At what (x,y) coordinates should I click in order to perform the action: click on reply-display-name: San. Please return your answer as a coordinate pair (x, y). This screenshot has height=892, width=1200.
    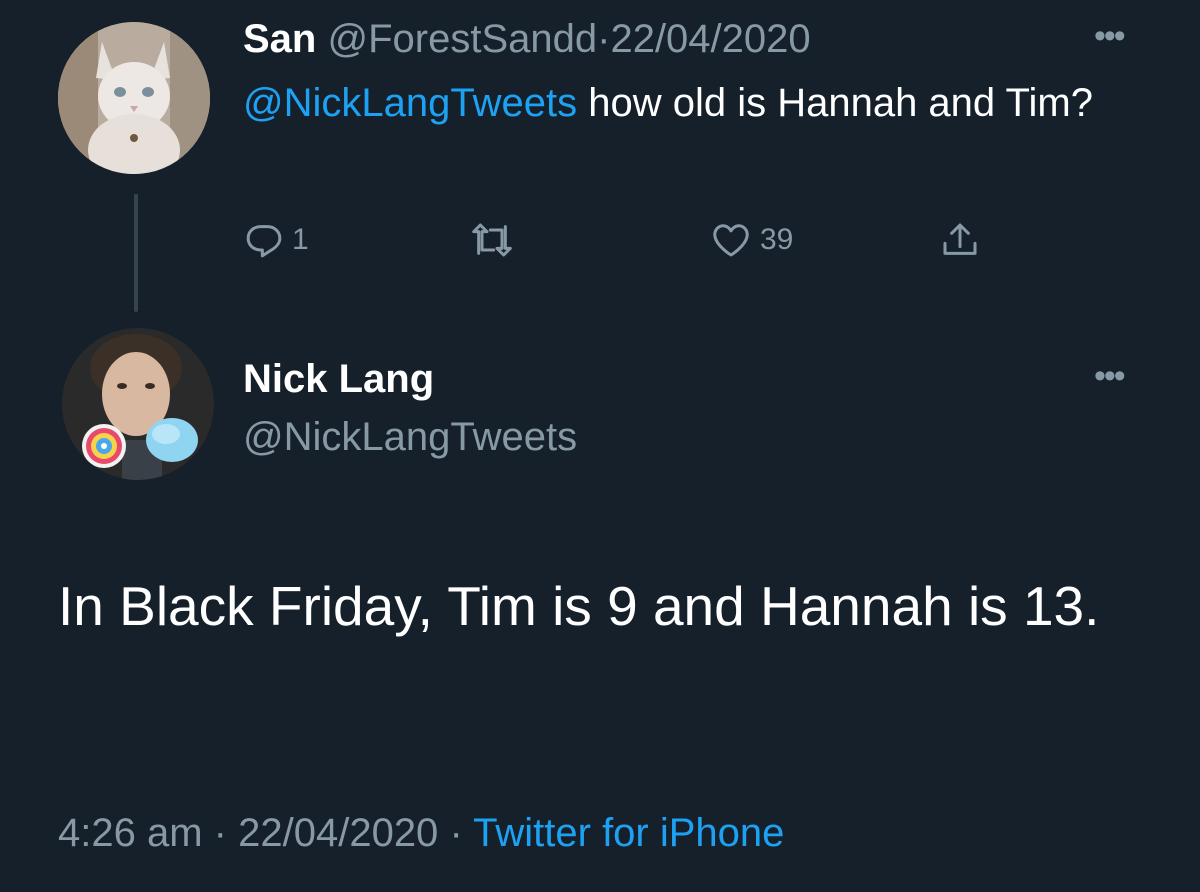
    Looking at the image, I should click on (279, 39).